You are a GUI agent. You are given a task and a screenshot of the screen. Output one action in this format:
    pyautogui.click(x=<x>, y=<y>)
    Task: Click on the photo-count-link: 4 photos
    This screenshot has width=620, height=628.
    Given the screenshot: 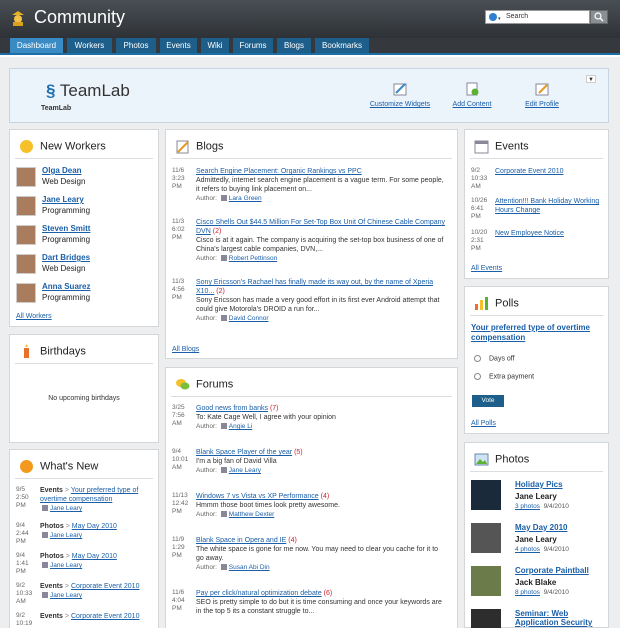 What is the action you would take?
    pyautogui.click(x=527, y=549)
    